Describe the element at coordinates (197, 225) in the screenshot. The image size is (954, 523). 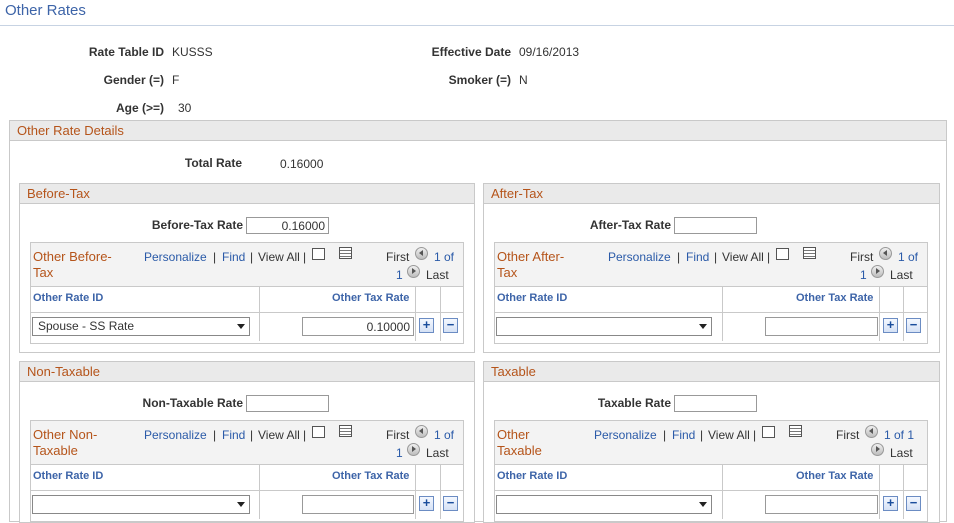
I see `before-tax-rate-label: Before-Tax Rate` at that location.